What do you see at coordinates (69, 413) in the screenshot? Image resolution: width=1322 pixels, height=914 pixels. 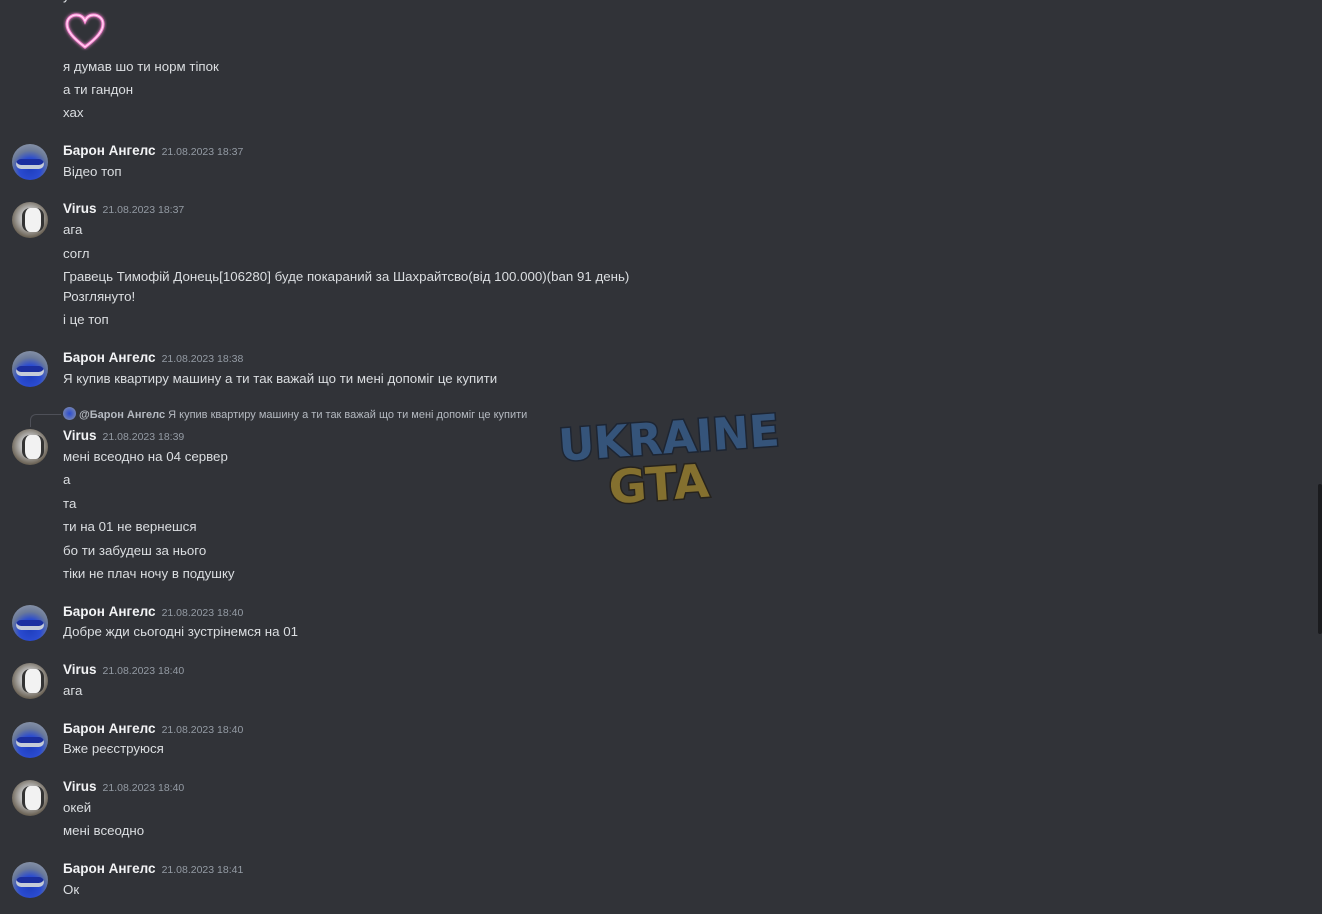 I see `reply-avatar` at bounding box center [69, 413].